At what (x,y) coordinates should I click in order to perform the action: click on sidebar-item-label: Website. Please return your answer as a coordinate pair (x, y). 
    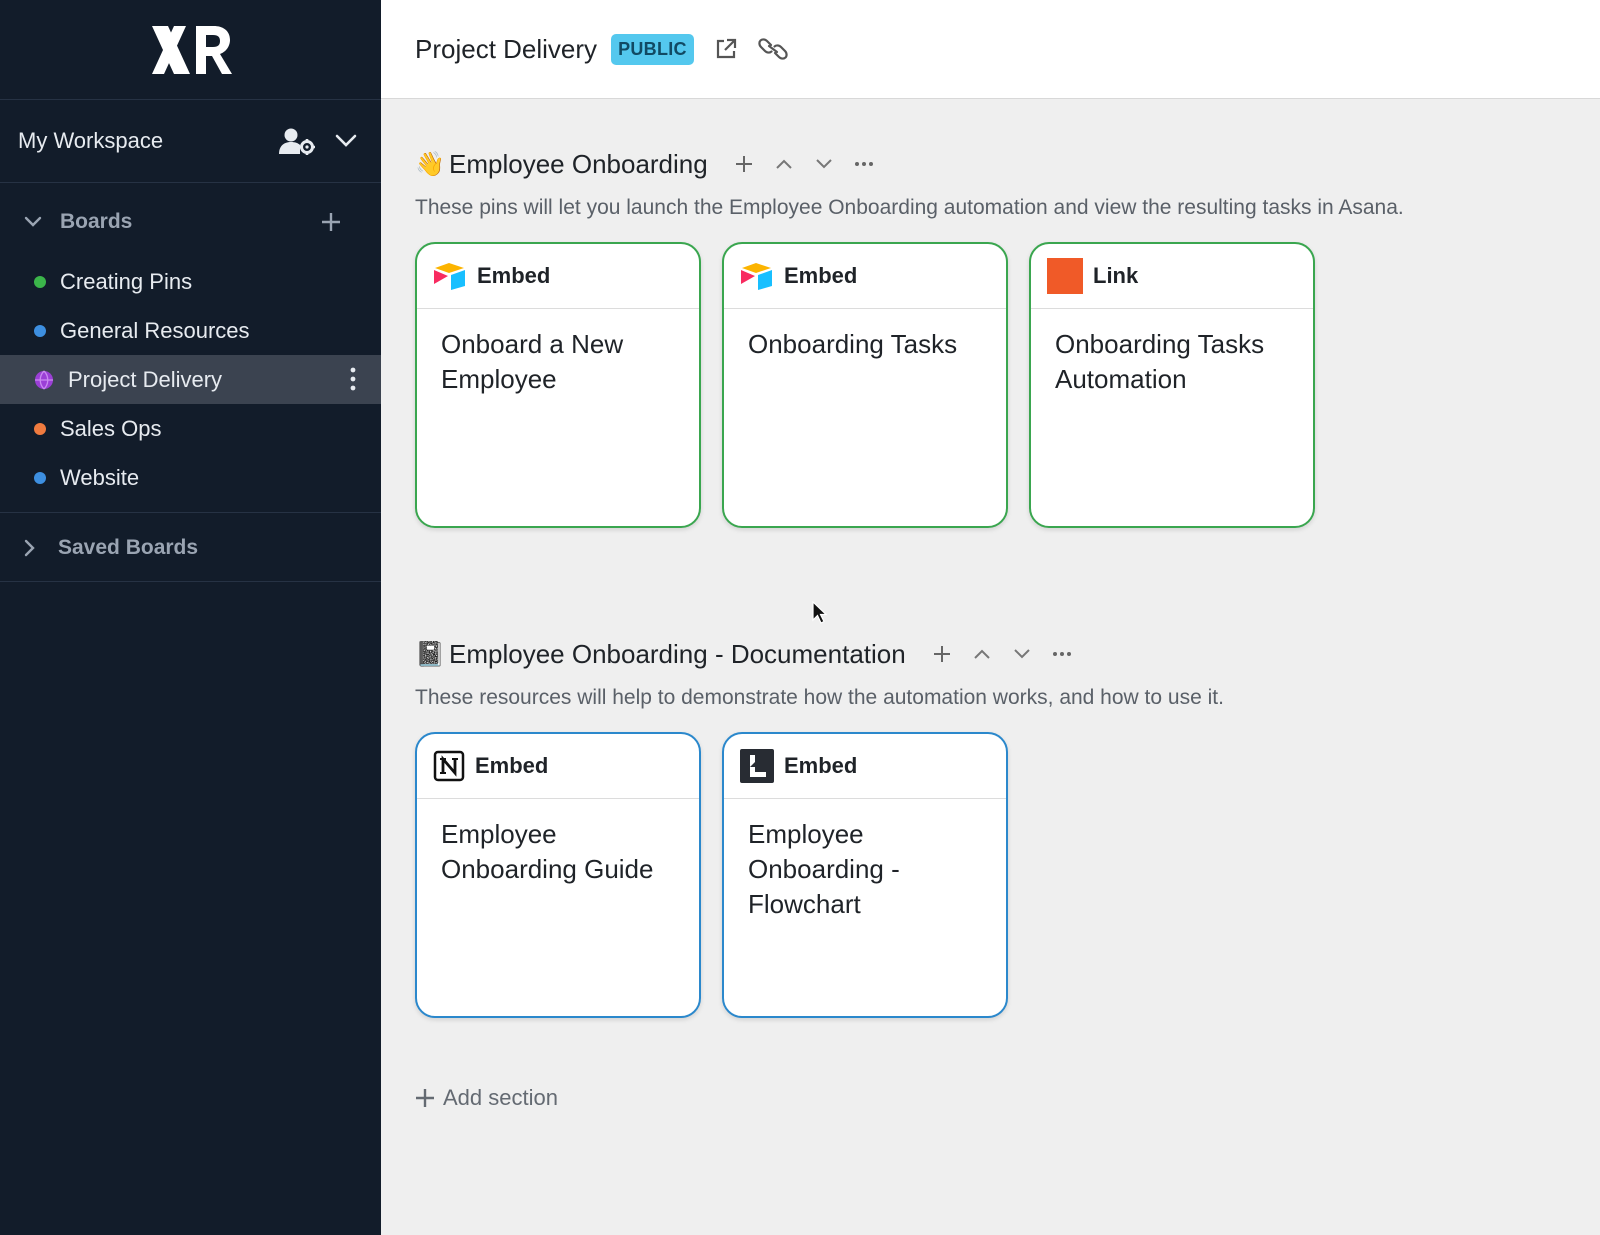
    Looking at the image, I should click on (100, 477).